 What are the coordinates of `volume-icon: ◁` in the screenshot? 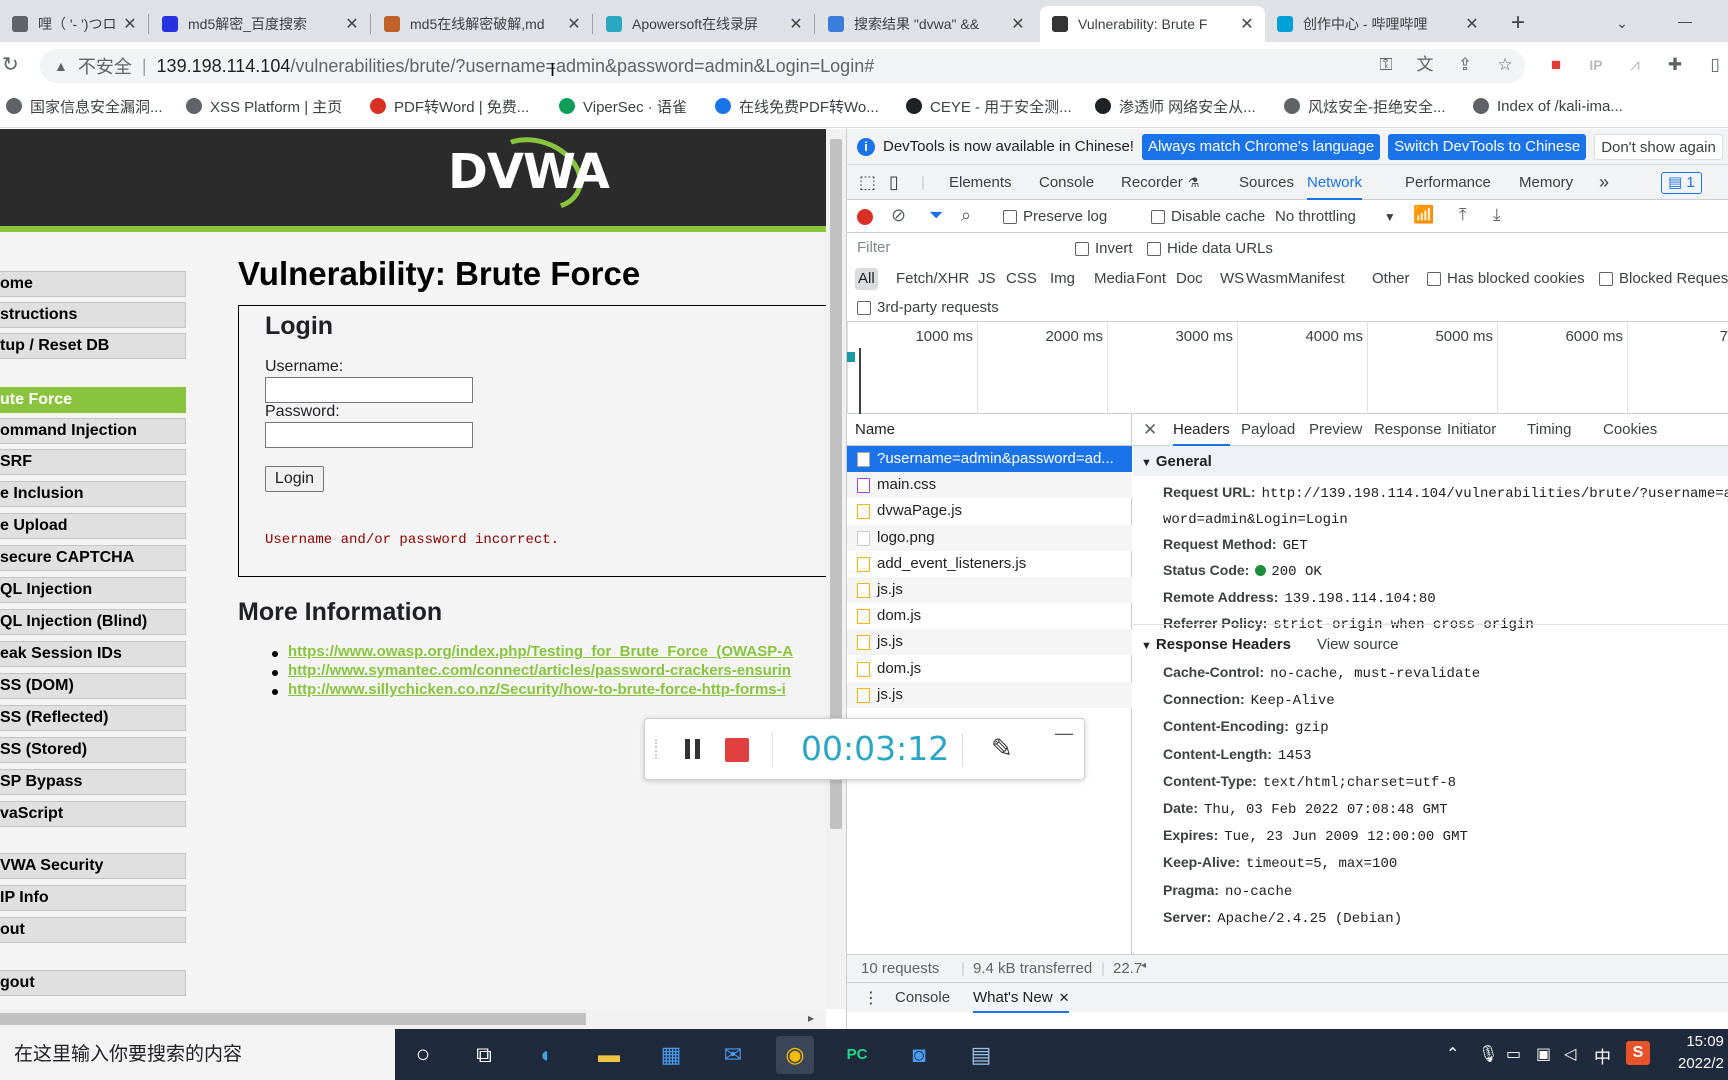 It's located at (1570, 1054).